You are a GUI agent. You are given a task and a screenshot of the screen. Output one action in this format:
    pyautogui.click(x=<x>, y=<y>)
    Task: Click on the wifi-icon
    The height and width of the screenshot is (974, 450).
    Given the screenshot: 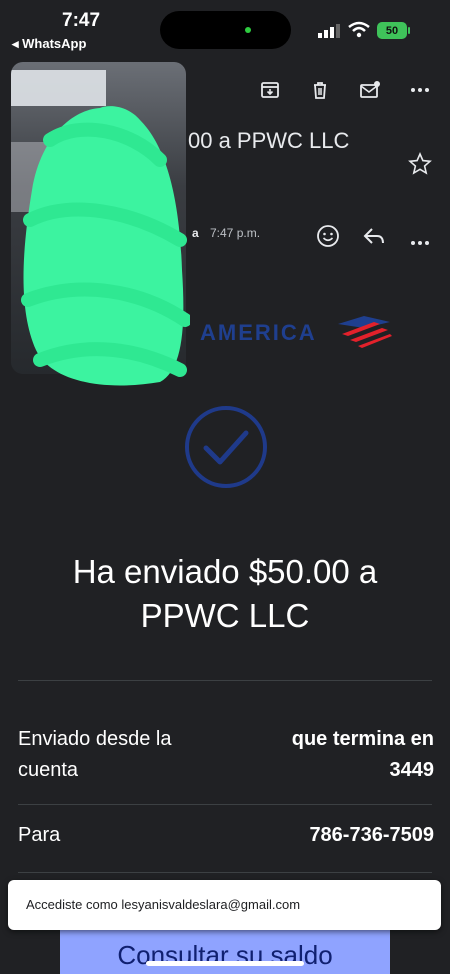 What is the action you would take?
    pyautogui.click(x=359, y=29)
    